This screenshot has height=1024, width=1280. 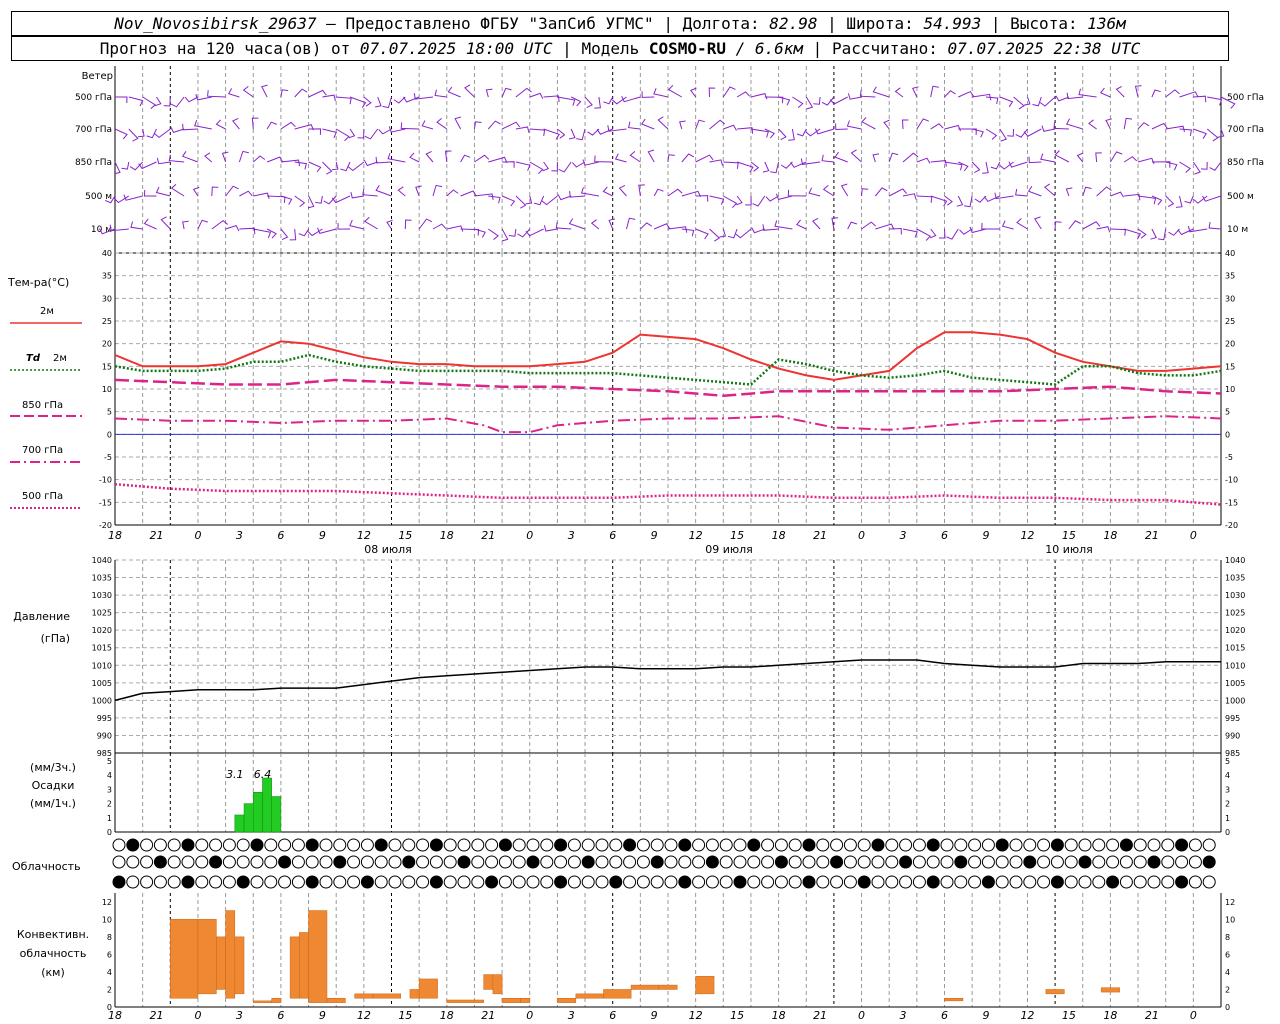 I want to click on y-tick-label: 2, so click(x=109, y=804).